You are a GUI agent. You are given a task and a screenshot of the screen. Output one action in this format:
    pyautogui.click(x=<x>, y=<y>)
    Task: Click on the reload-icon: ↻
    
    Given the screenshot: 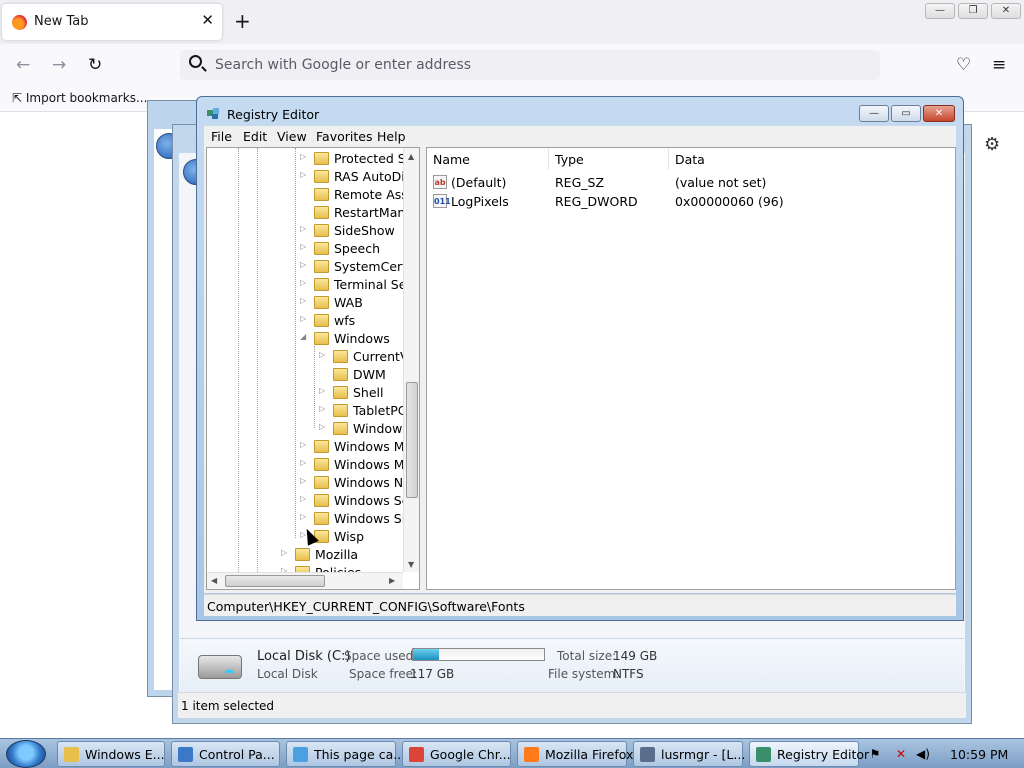 What is the action you would take?
    pyautogui.click(x=95, y=65)
    